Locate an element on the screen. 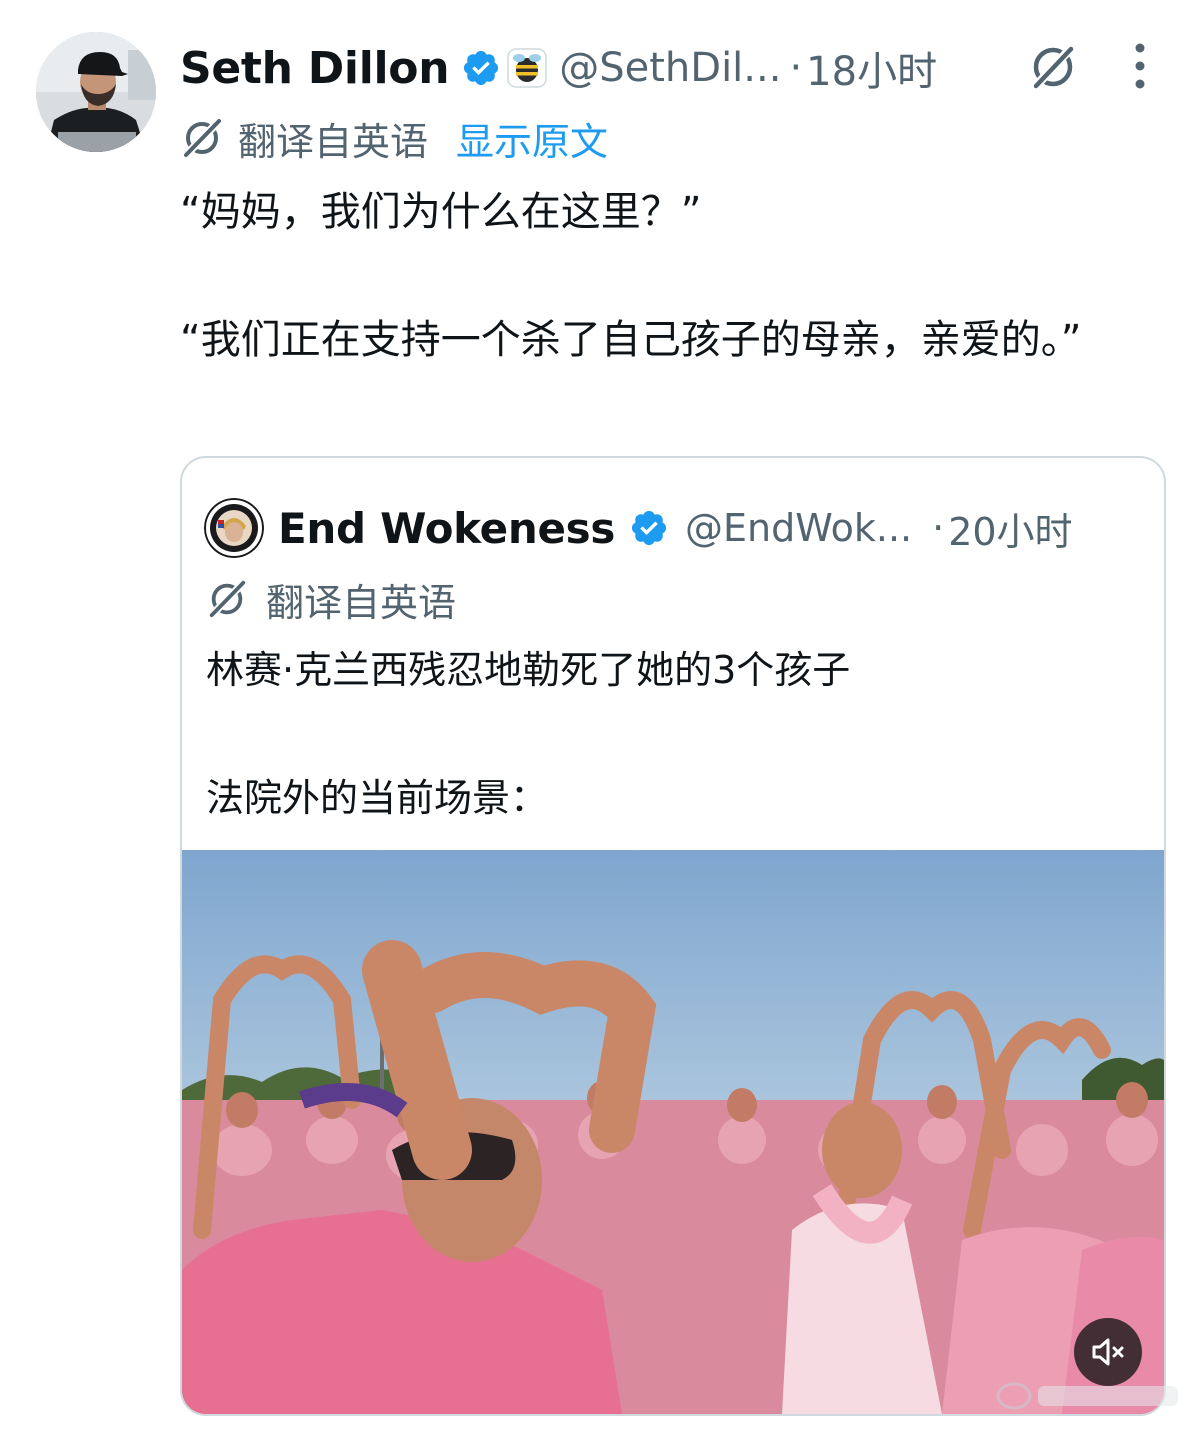 This screenshot has width=1200, height=1432. tweet-header: Seth Dillon @SethDil... · 18小时 is located at coordinates (675, 68).